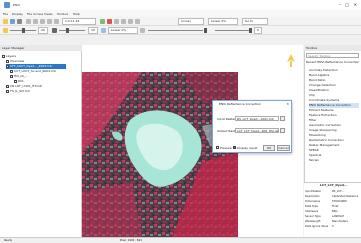 The height and width of the screenshot is (243, 361). Describe the element at coordinates (226, 148) in the screenshot. I see `preview-label: Preview` at that location.